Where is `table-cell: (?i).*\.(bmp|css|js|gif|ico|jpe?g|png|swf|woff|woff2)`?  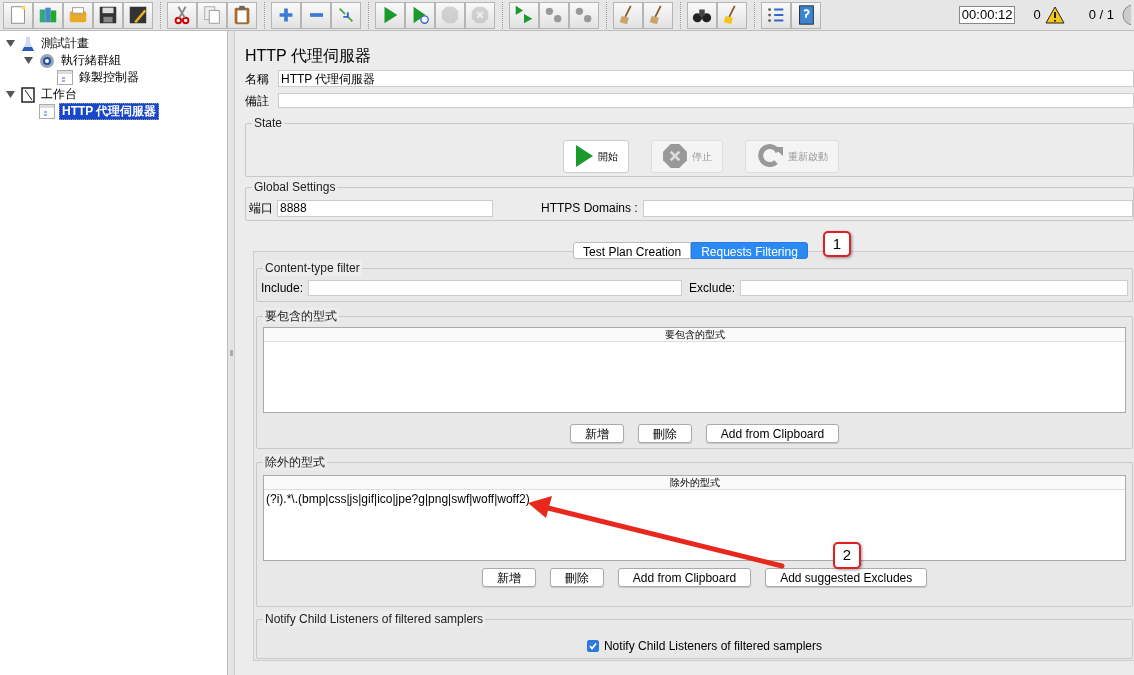
table-cell: (?i).*\.(bmp|css|js|gif|ico|jpe?g|png|swf|woff|woff2) is located at coordinates (694, 499).